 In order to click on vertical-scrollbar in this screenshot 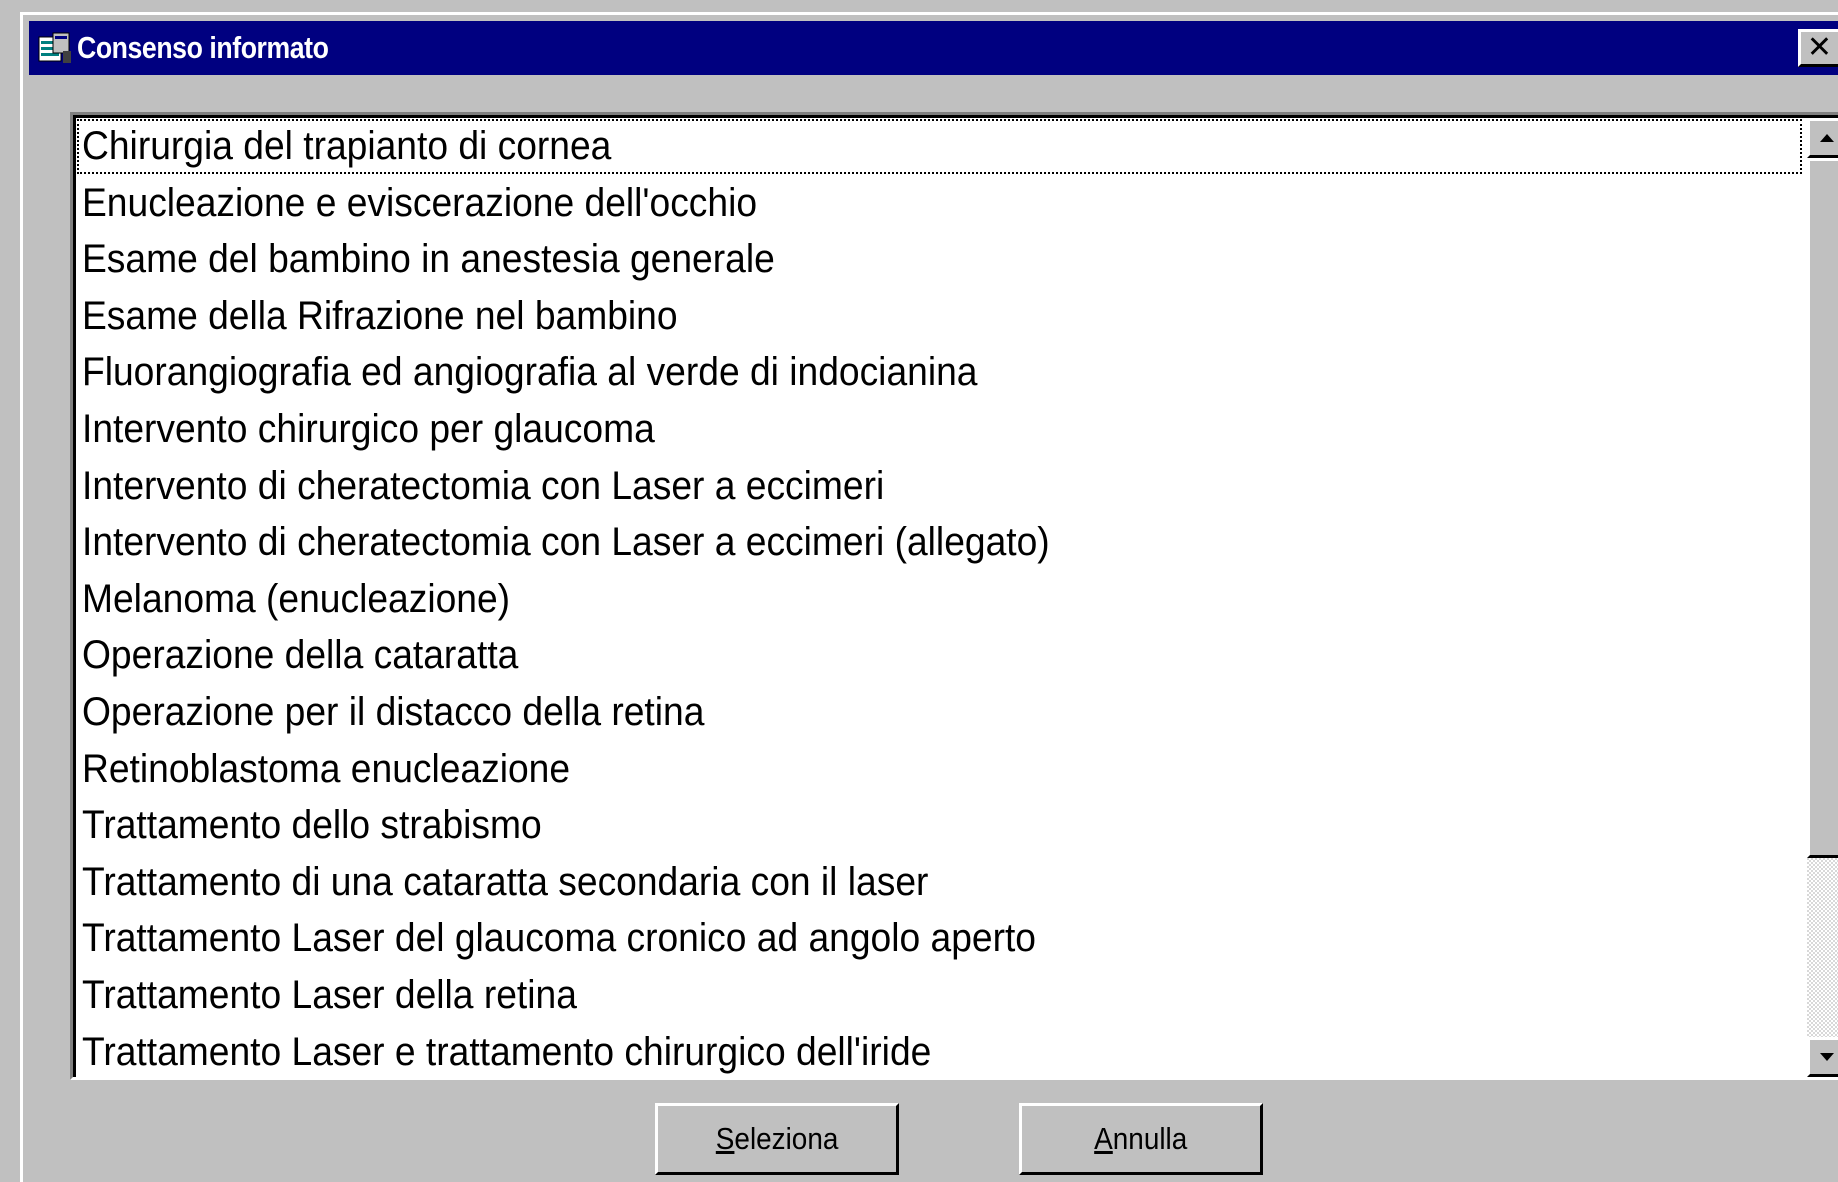, I will do `click(1822, 597)`.